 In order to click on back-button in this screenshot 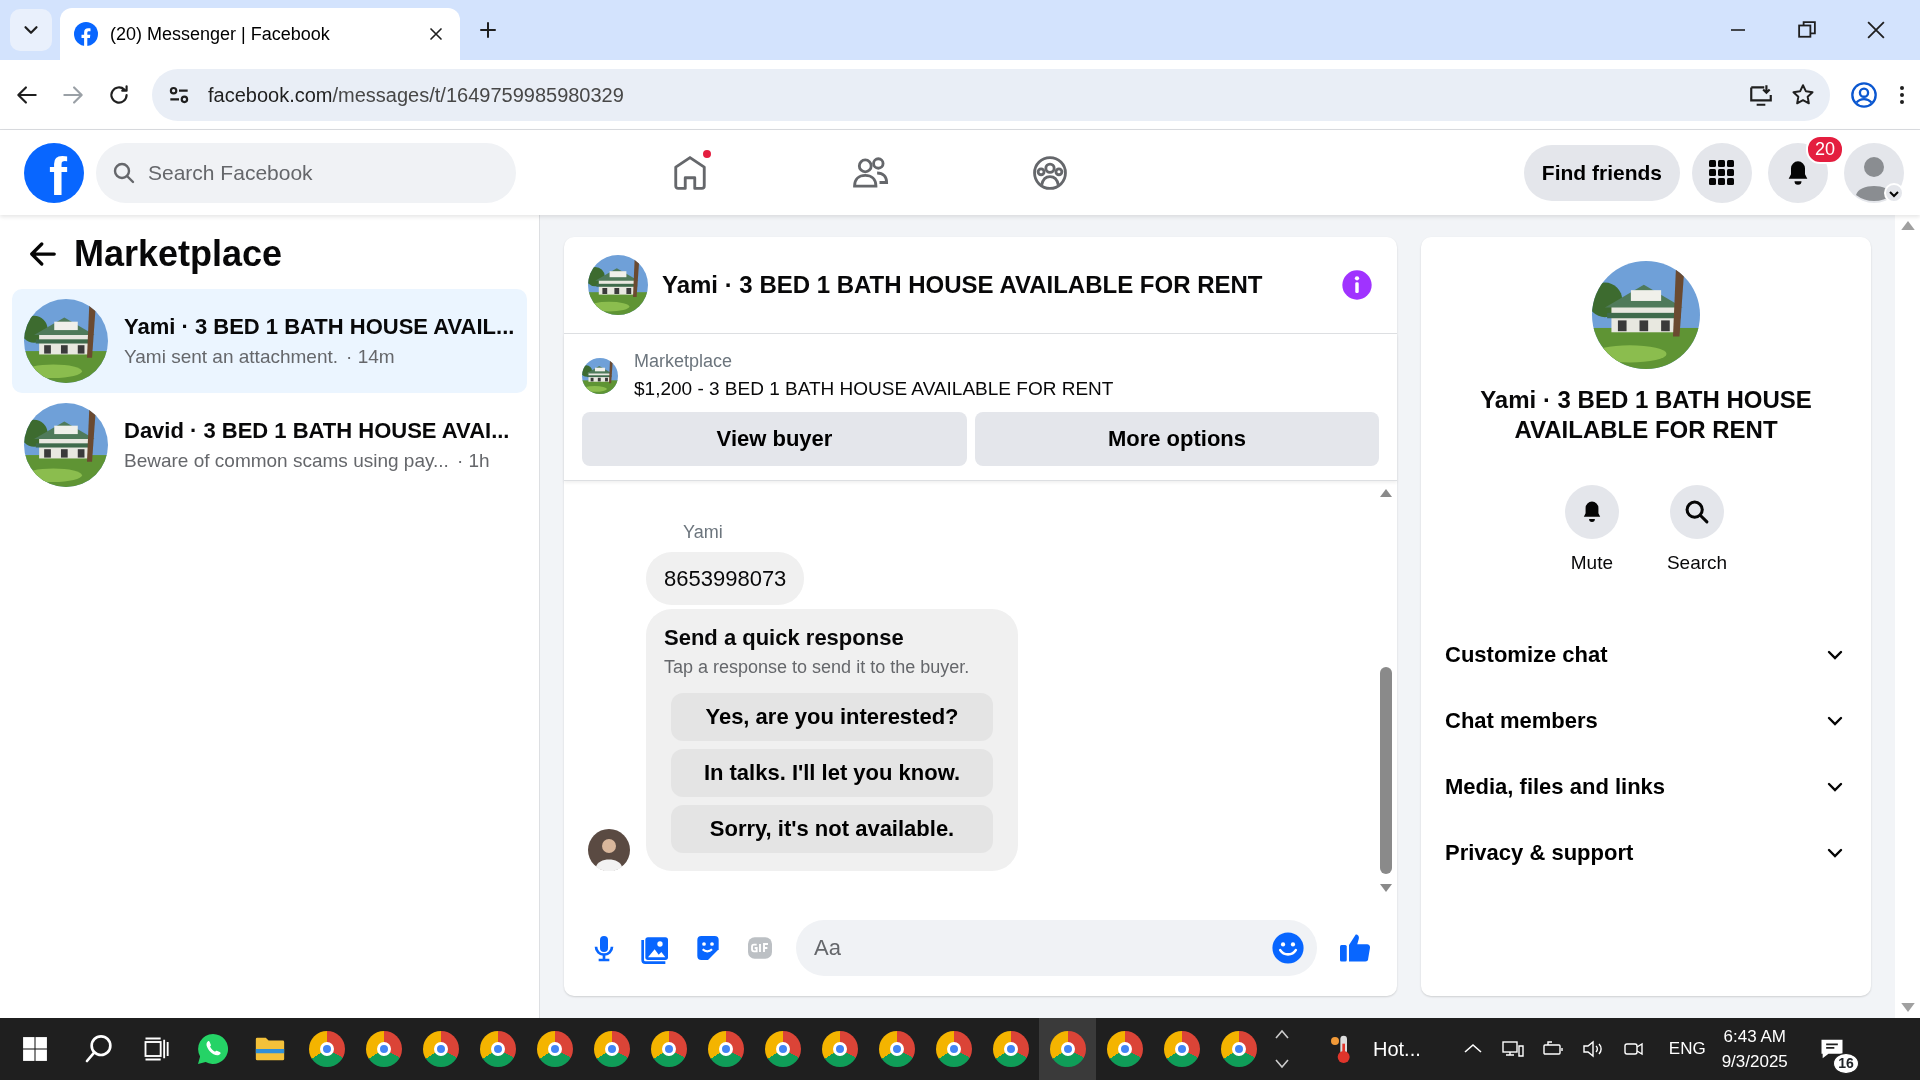, I will do `click(43, 254)`.